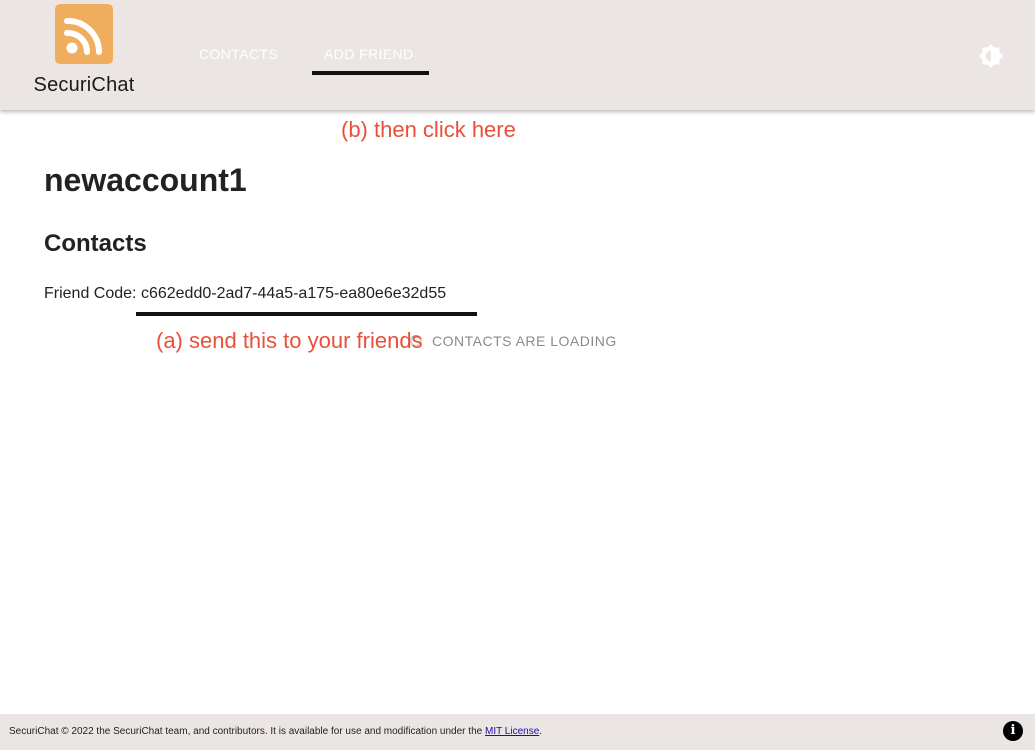  Describe the element at coordinates (84, 85) in the screenshot. I see `app-name: SecuriChat` at that location.